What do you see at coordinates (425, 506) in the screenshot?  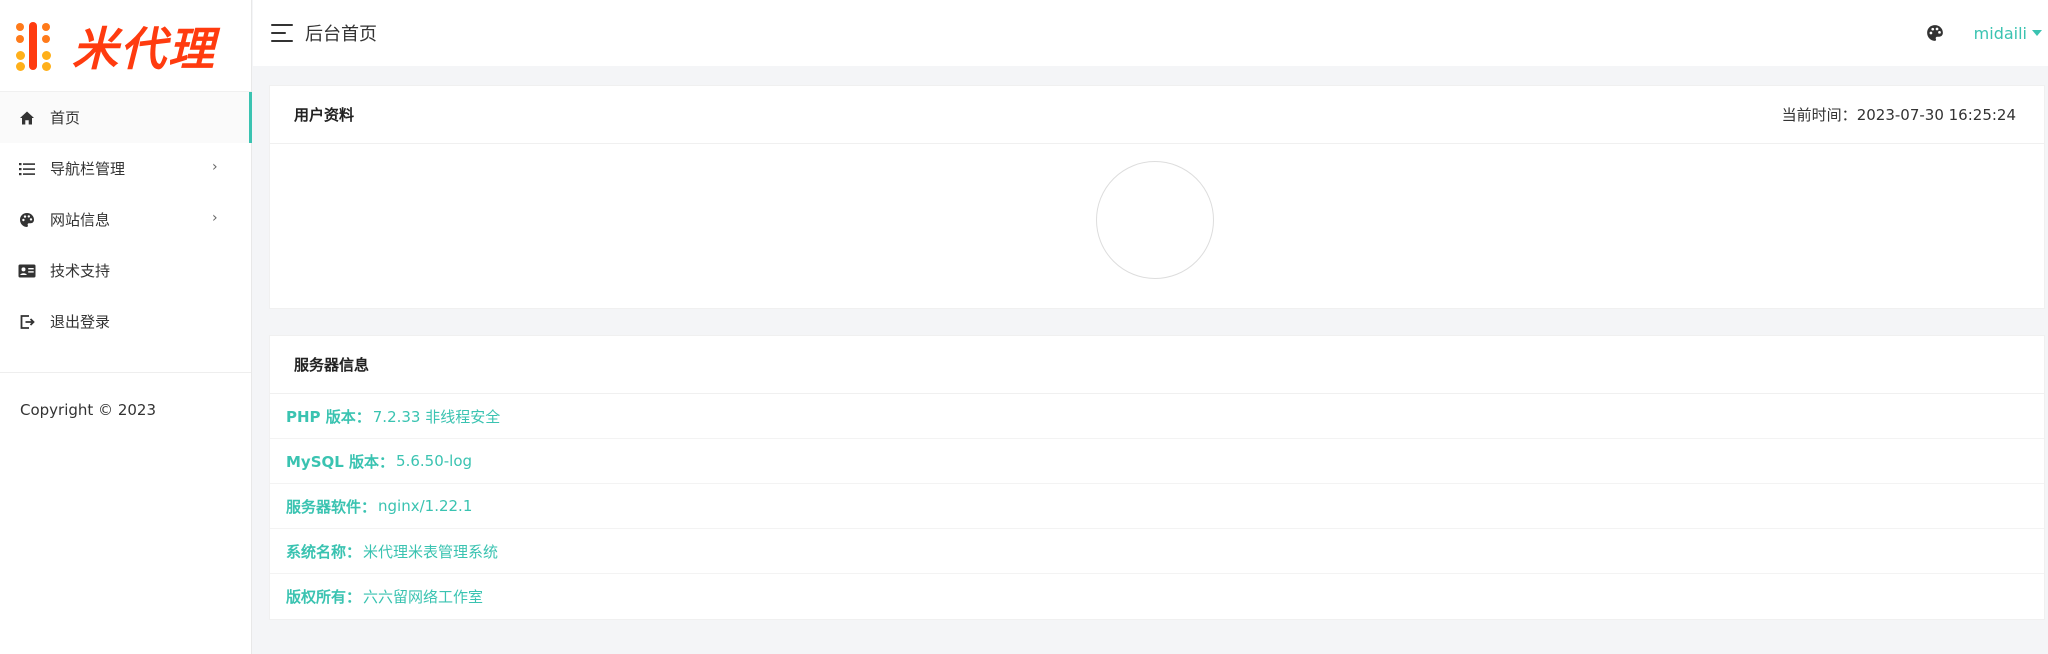 I see `info-value: nginx/1.22.1` at bounding box center [425, 506].